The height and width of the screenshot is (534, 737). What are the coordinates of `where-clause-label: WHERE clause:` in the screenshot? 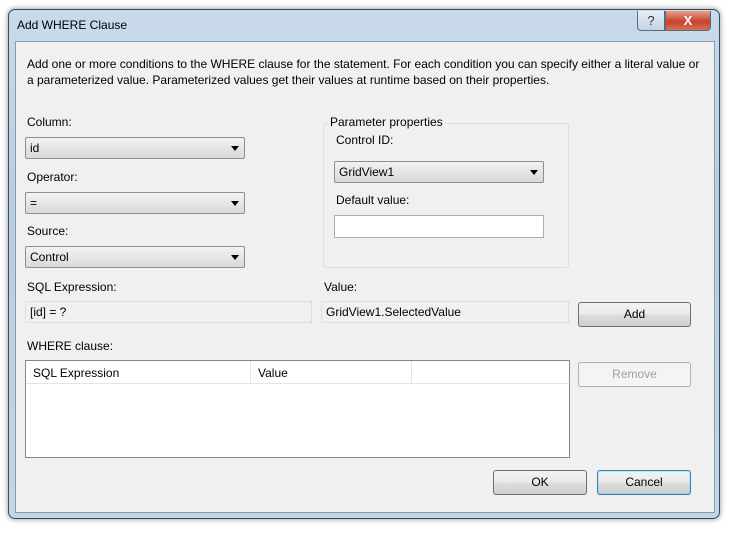 It's located at (70, 346).